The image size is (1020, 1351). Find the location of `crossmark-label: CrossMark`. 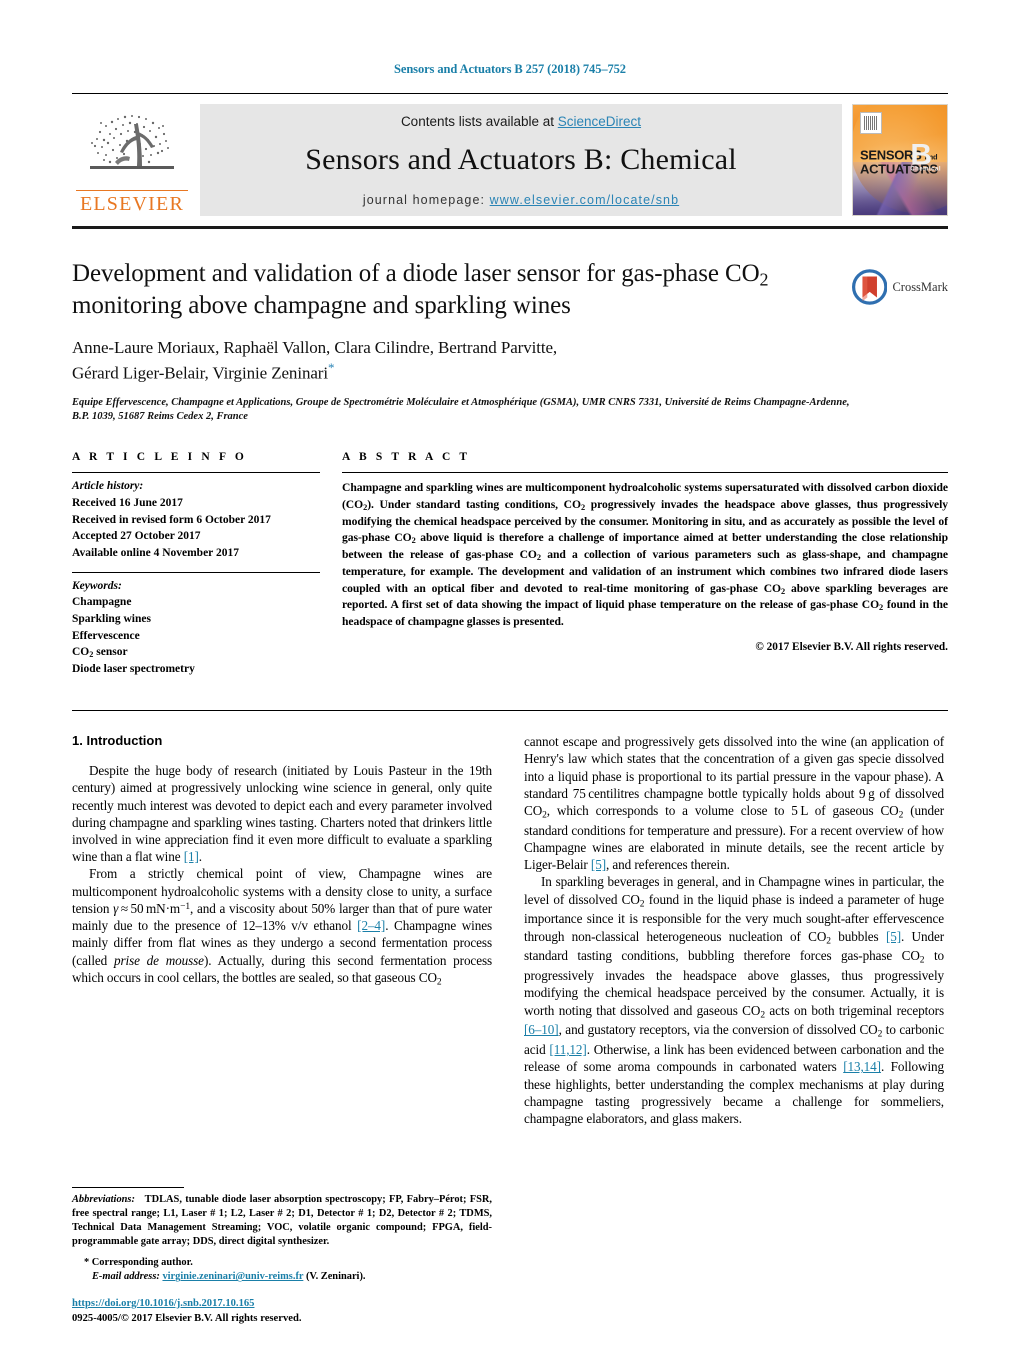

crossmark-label: CrossMark is located at coordinates (920, 286).